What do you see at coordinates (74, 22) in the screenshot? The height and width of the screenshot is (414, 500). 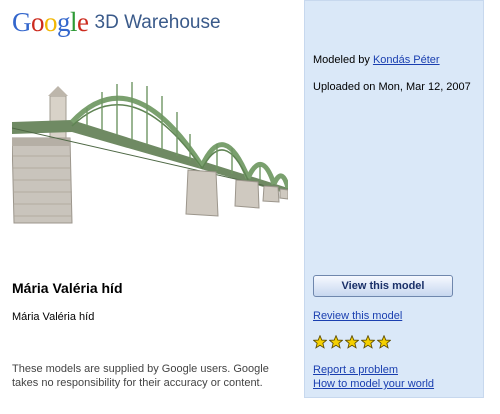 I see `logo-letter: l` at bounding box center [74, 22].